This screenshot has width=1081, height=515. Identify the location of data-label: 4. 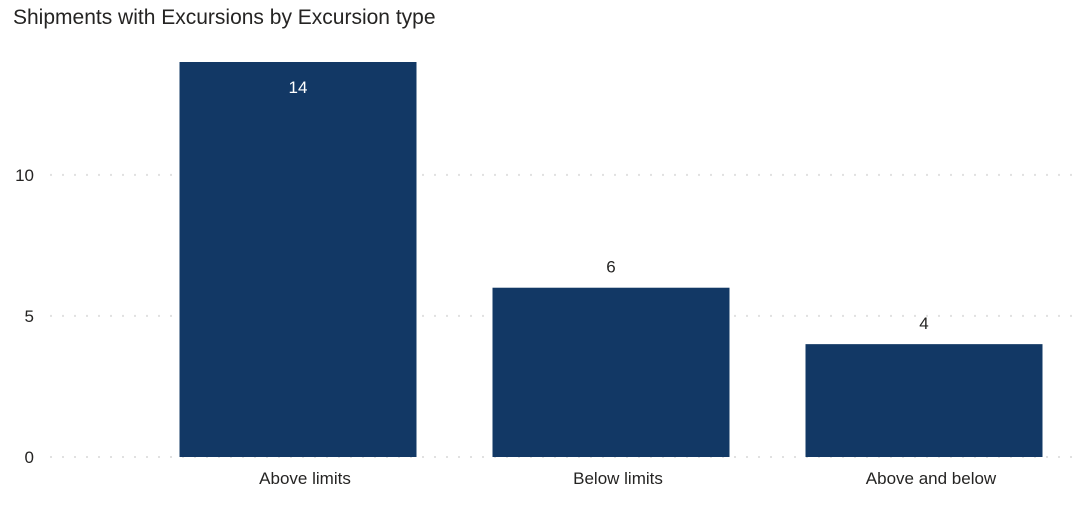
(923, 323).